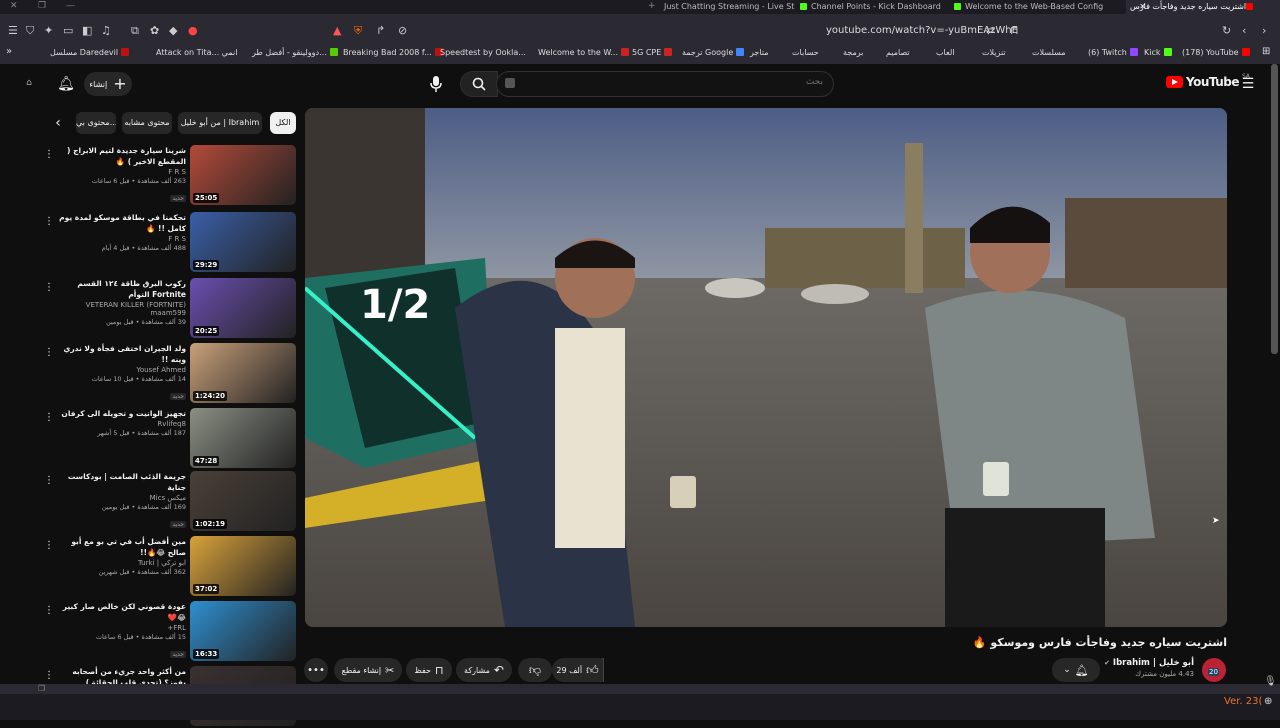 The width and height of the screenshot is (1280, 728). Describe the element at coordinates (990, 31) in the screenshot. I see `site-settings-icon: ⇄` at that location.